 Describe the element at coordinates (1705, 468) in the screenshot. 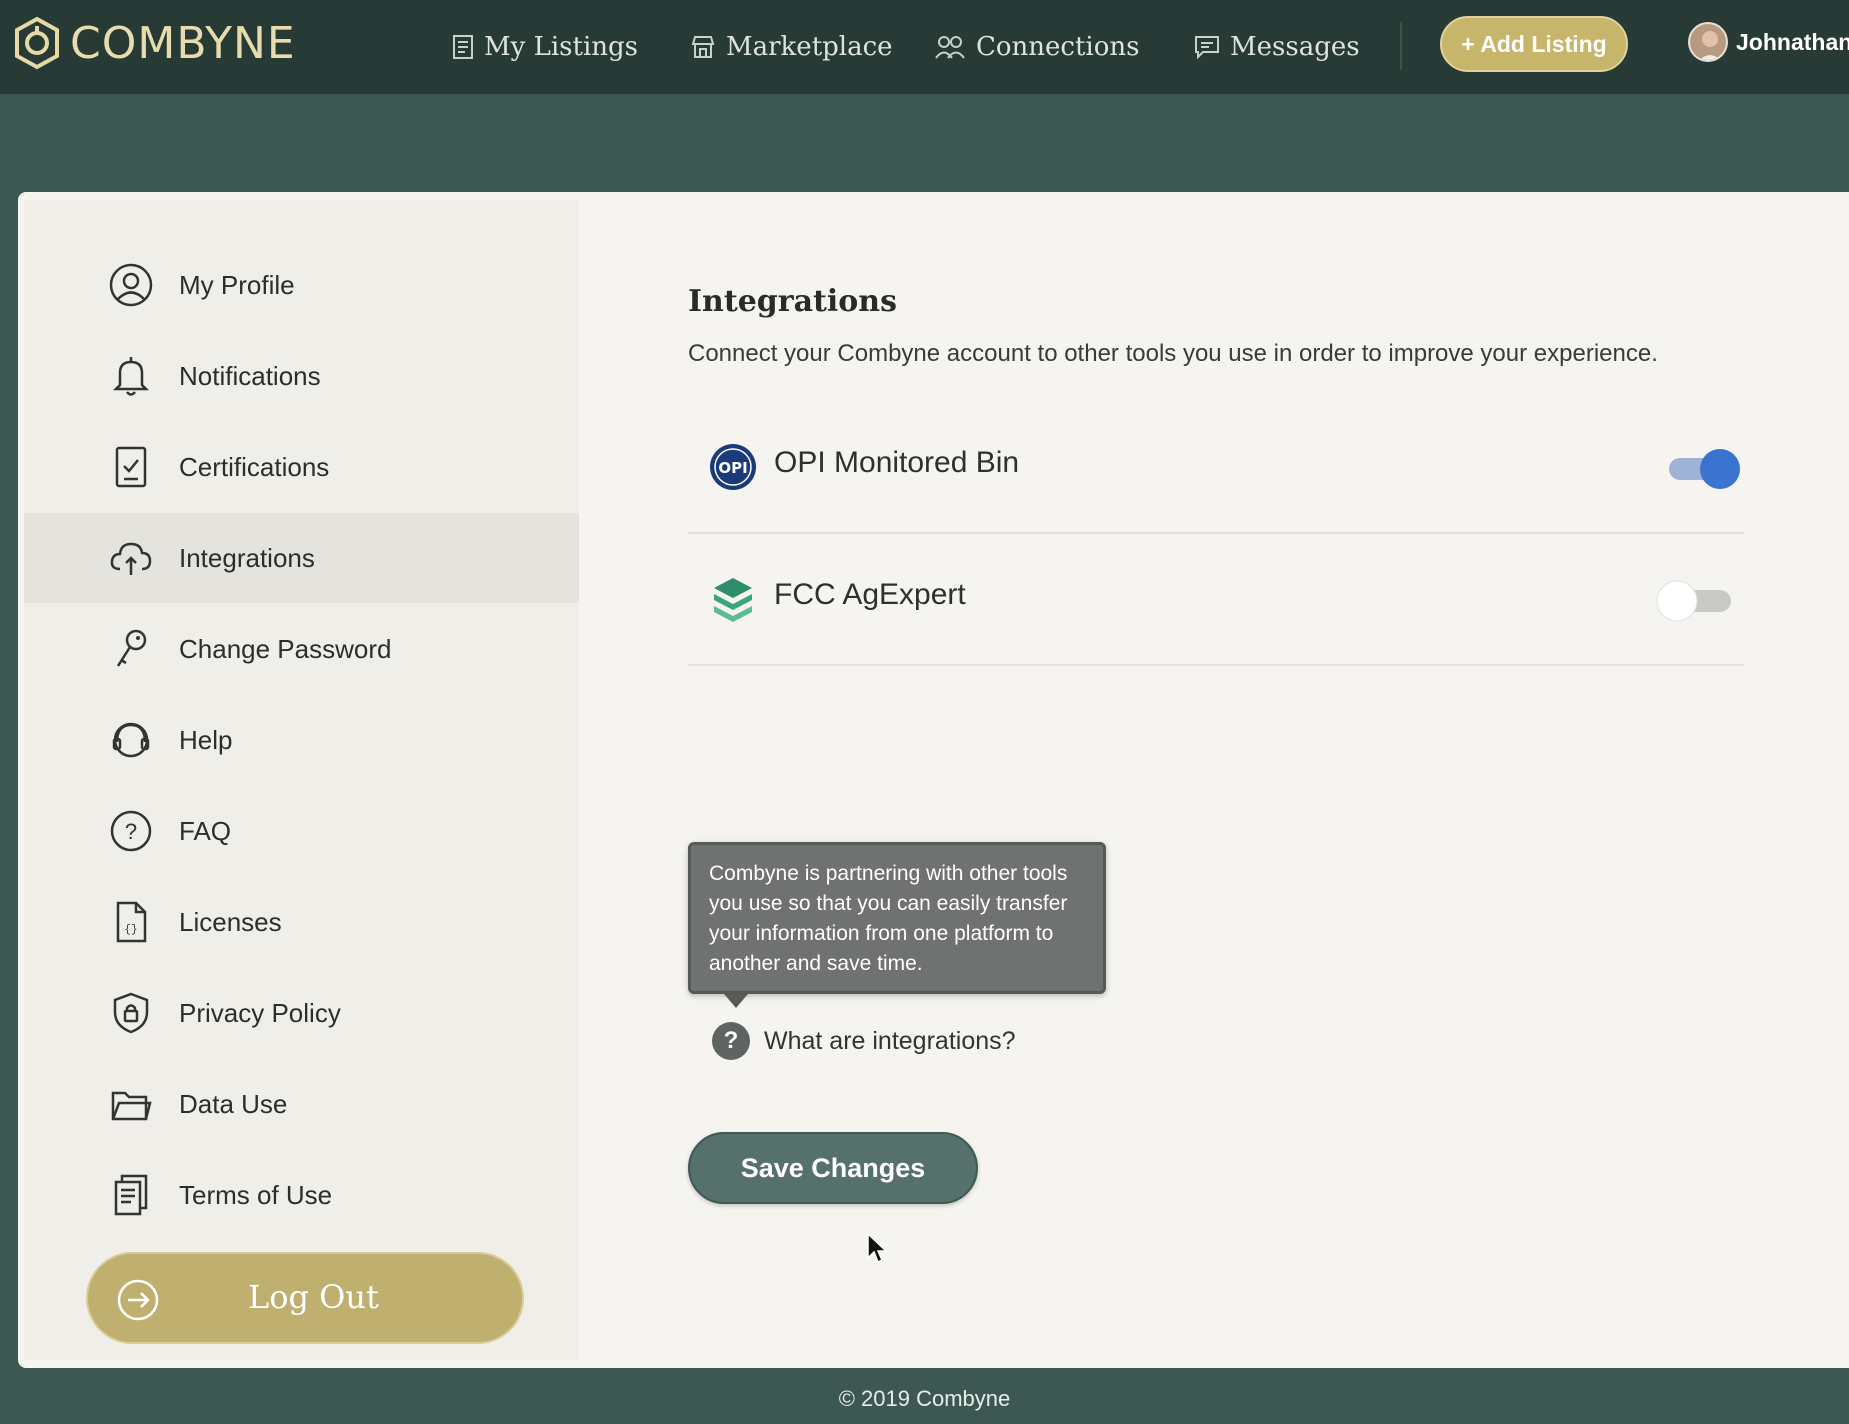

I see `opi-toggle-on` at that location.